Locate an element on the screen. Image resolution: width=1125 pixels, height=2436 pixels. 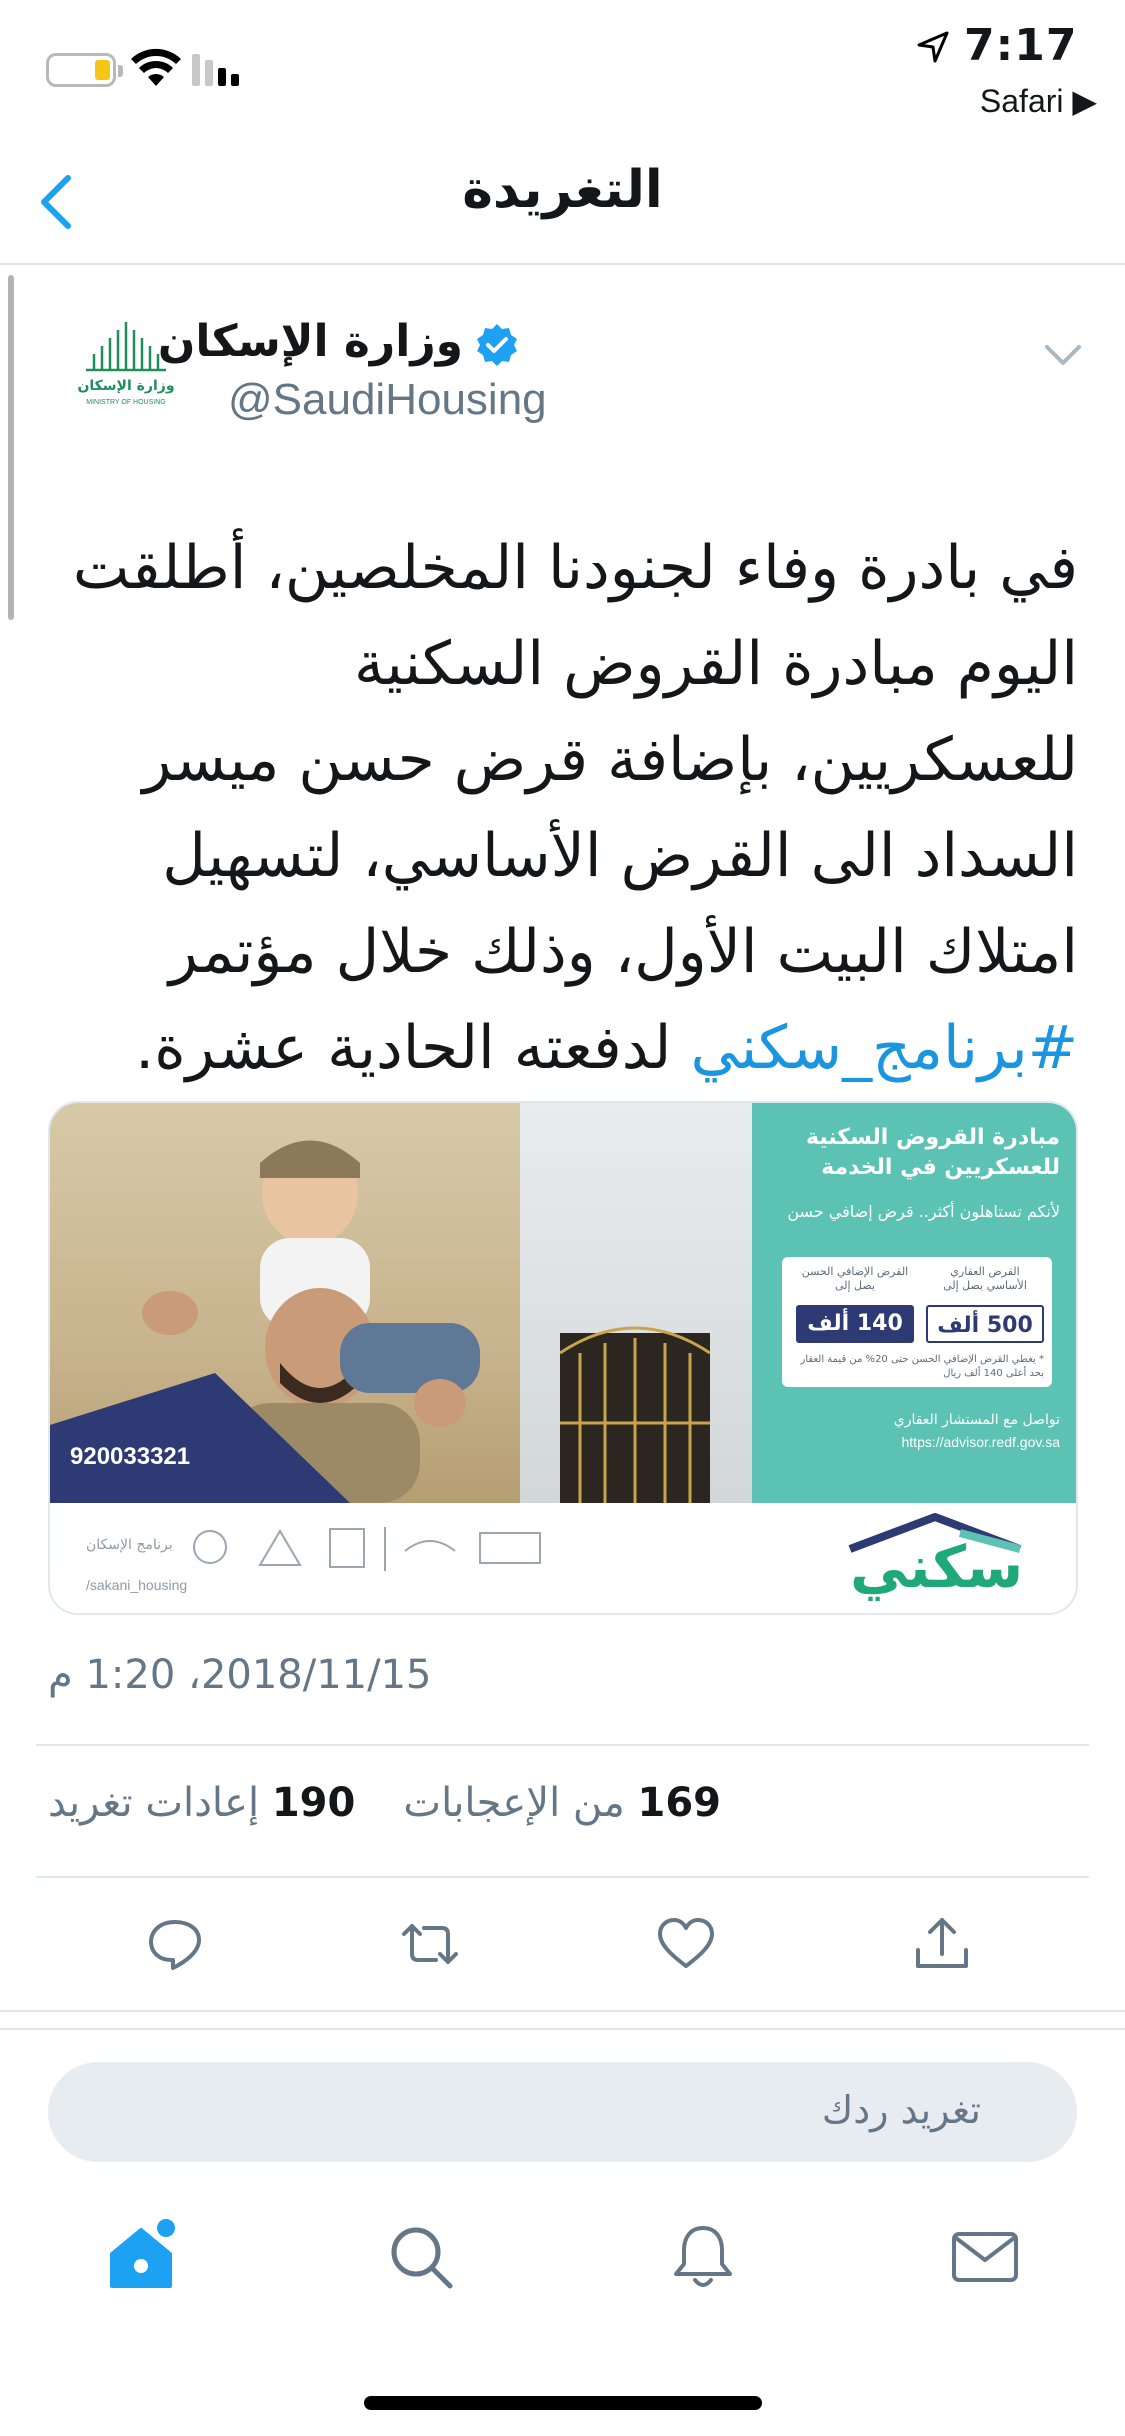
image-footer: برنامج الإسكان /sakani_housing سكني is located at coordinates (563, 1558).